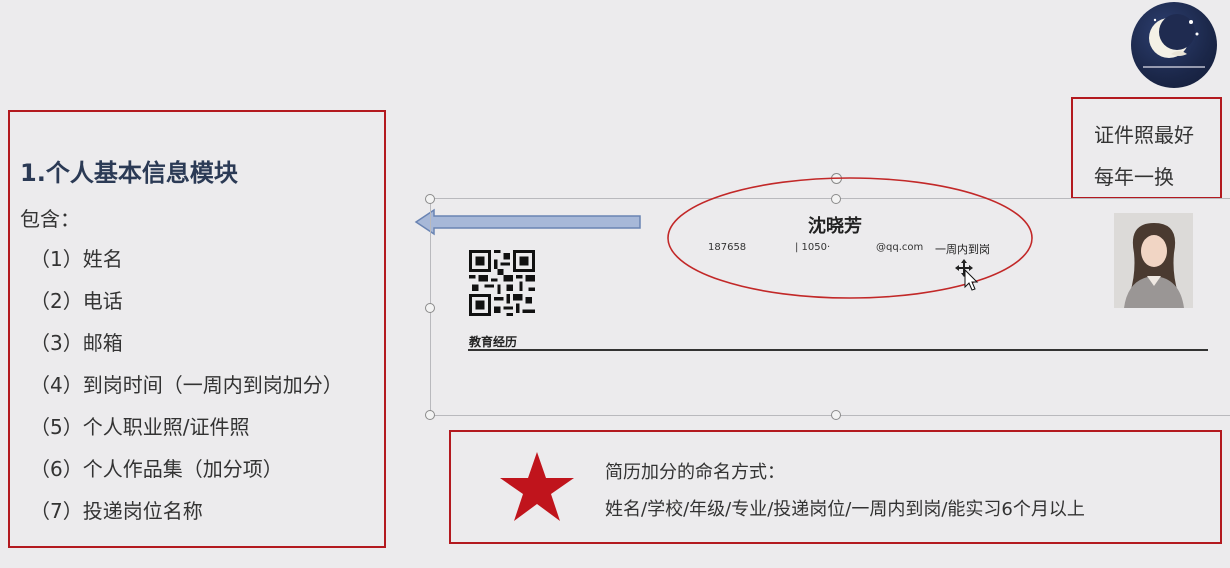  Describe the element at coordinates (967, 275) in the screenshot. I see `move-cursor-icon` at that location.